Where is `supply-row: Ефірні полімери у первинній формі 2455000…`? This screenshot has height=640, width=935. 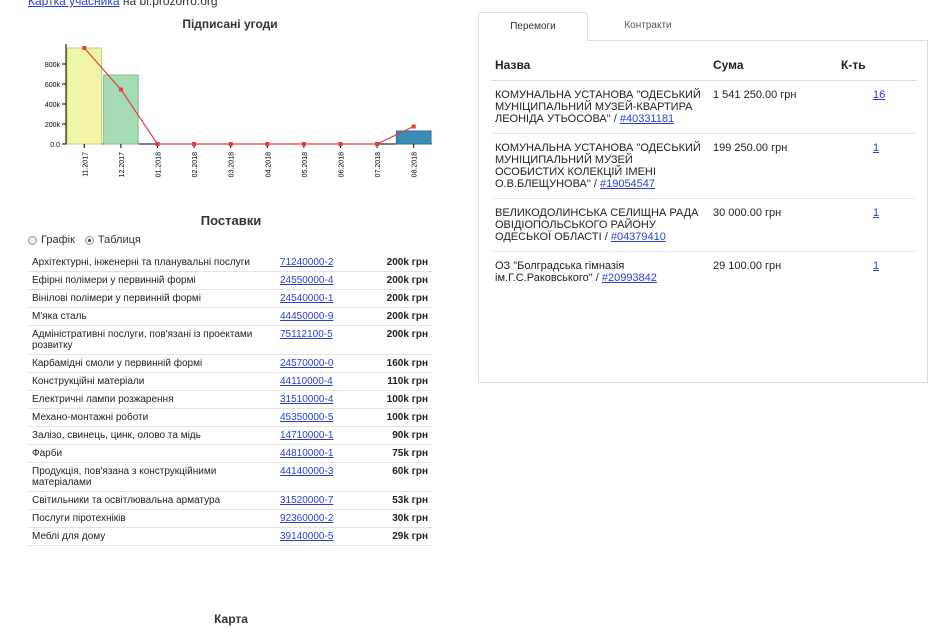
supply-row: Ефірні полімери у первинній формі 2455000… is located at coordinates (230, 280).